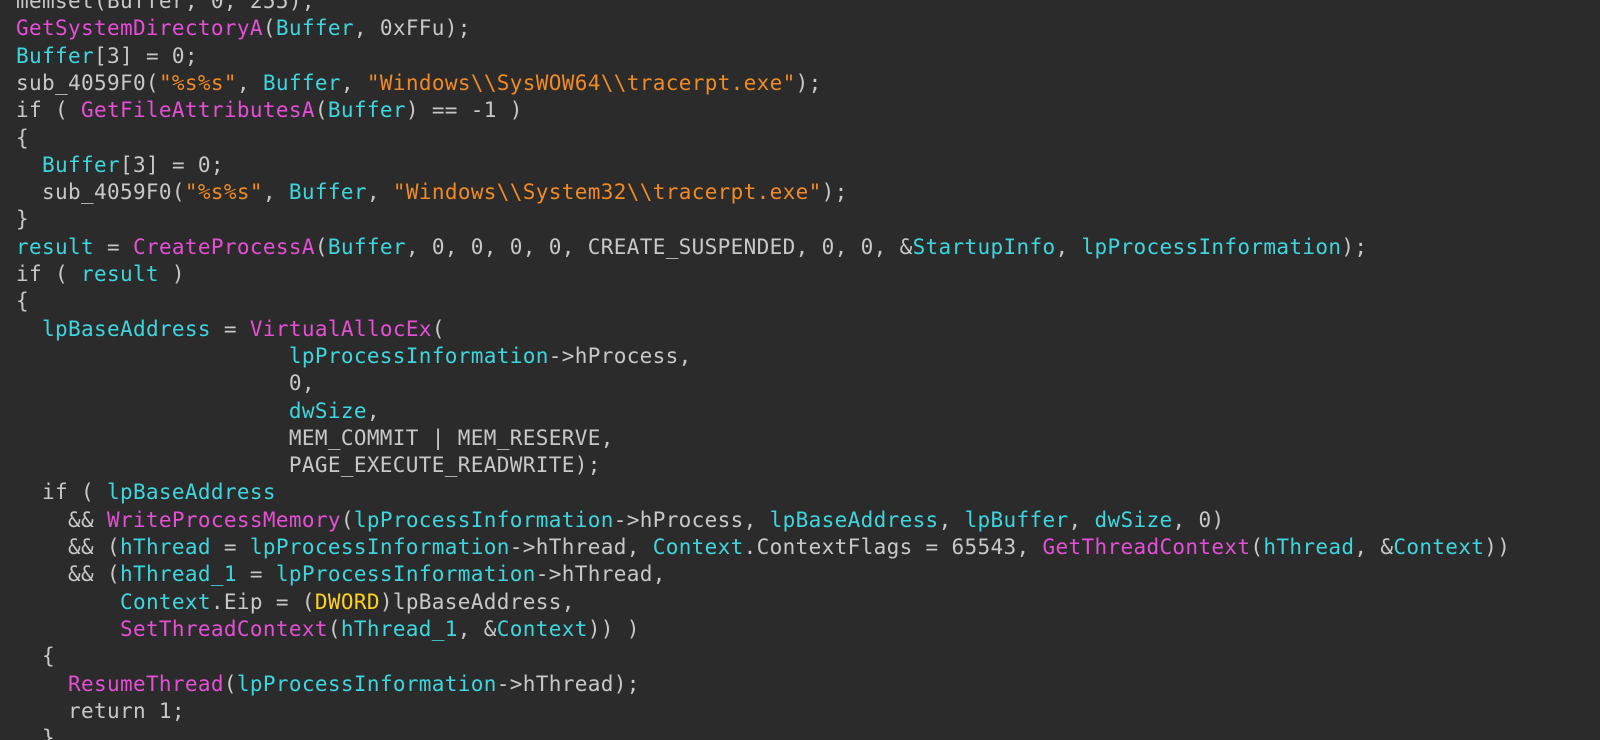 This screenshot has height=740, width=1600. Describe the element at coordinates (223, 628) in the screenshot. I see `code-token-func: SetThreadContext` at that location.